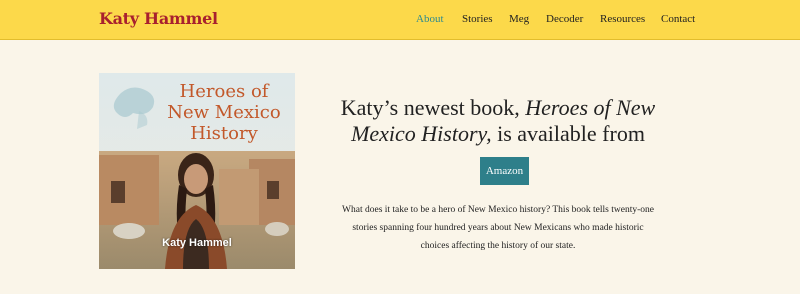  I want to click on amazon-button: Amazon, so click(504, 171).